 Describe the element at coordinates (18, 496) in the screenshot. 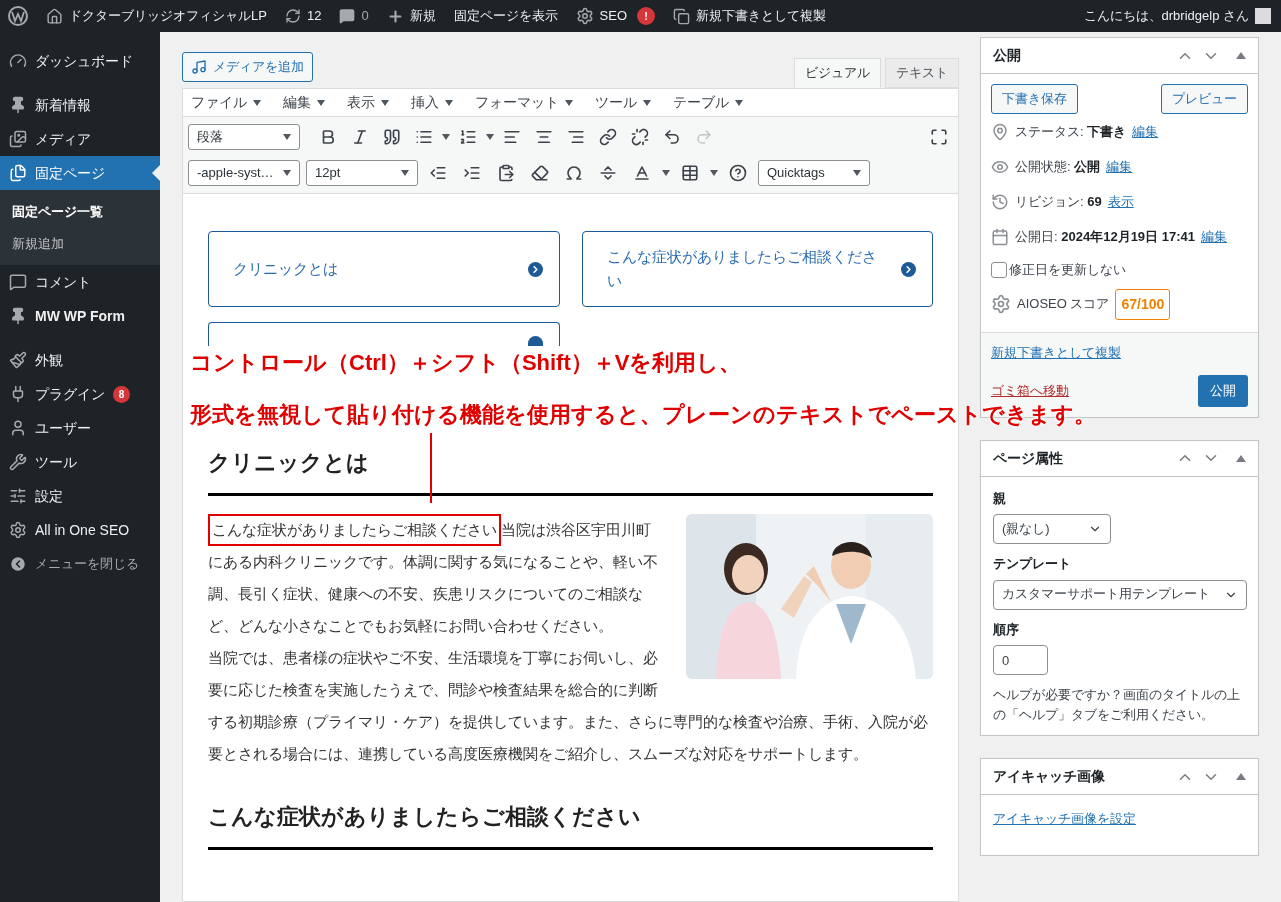

I see `sliders-icon` at that location.